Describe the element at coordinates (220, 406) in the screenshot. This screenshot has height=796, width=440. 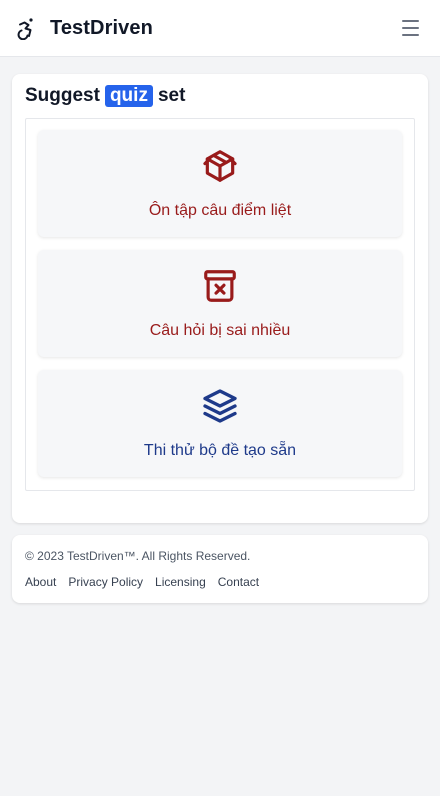
I see `layers-icon` at that location.